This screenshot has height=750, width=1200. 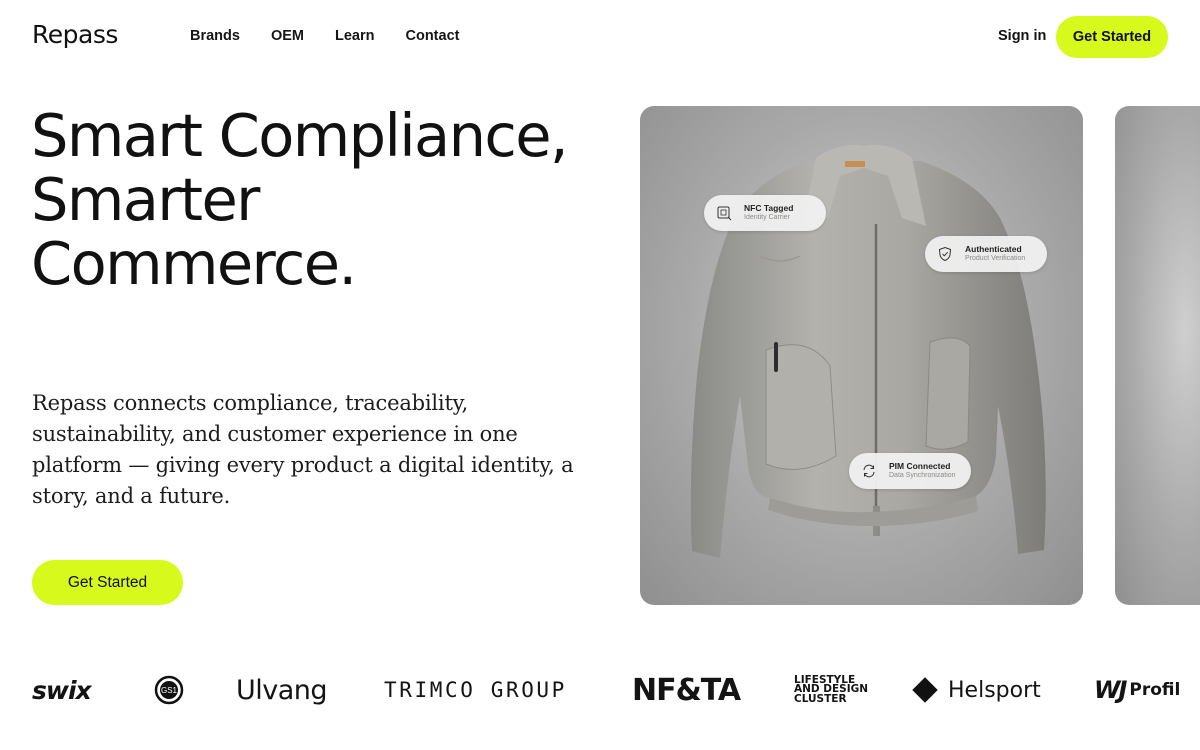 I want to click on authenticated-tag: Authenticated Product Verification, so click(x=986, y=254).